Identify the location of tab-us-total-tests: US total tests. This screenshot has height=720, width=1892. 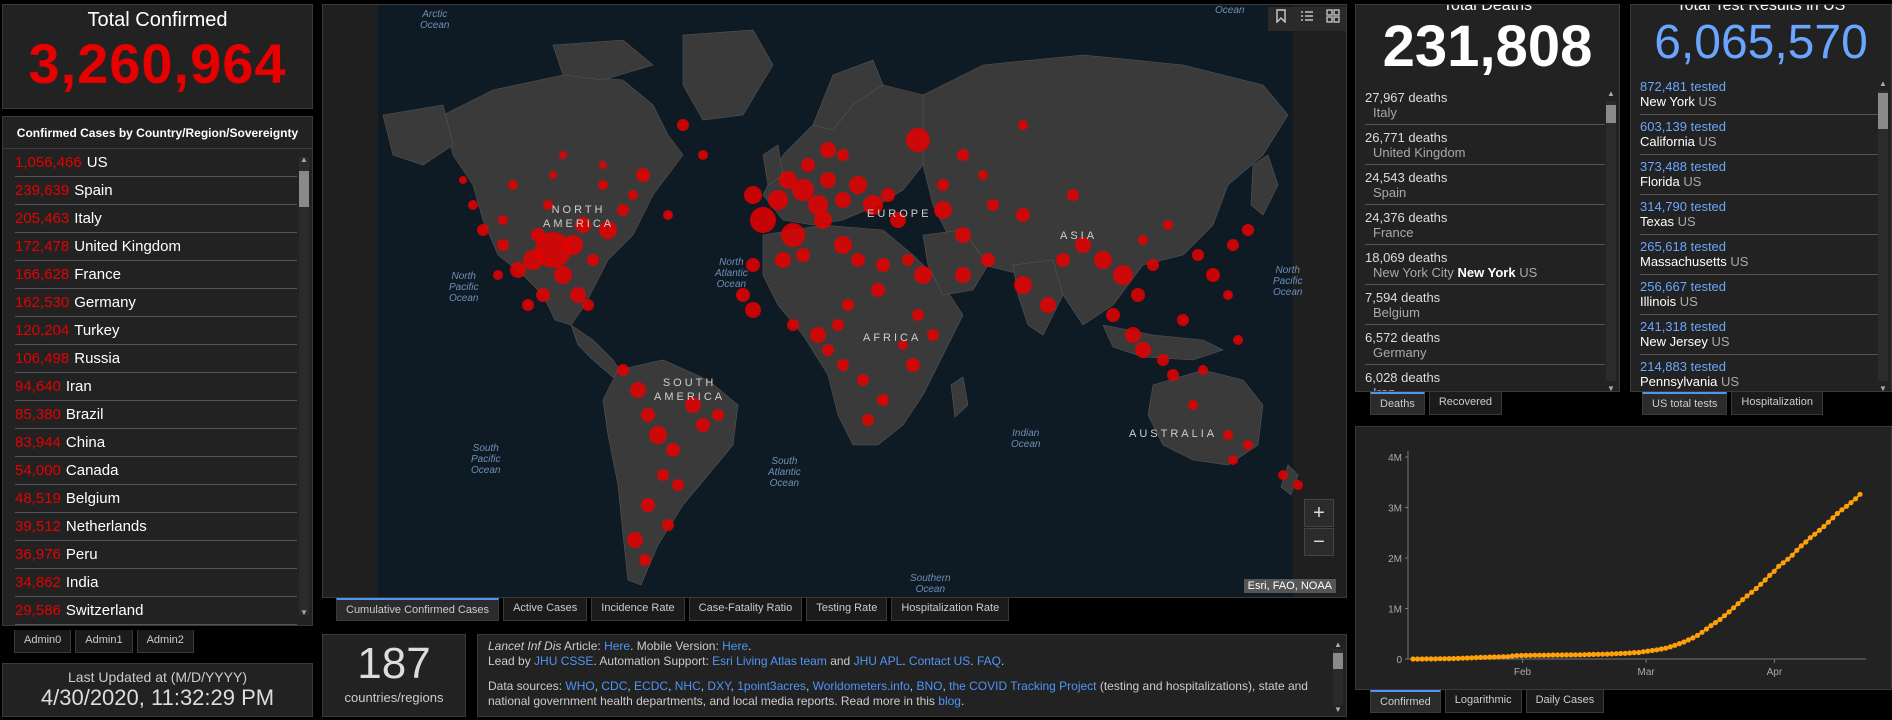
(1685, 403).